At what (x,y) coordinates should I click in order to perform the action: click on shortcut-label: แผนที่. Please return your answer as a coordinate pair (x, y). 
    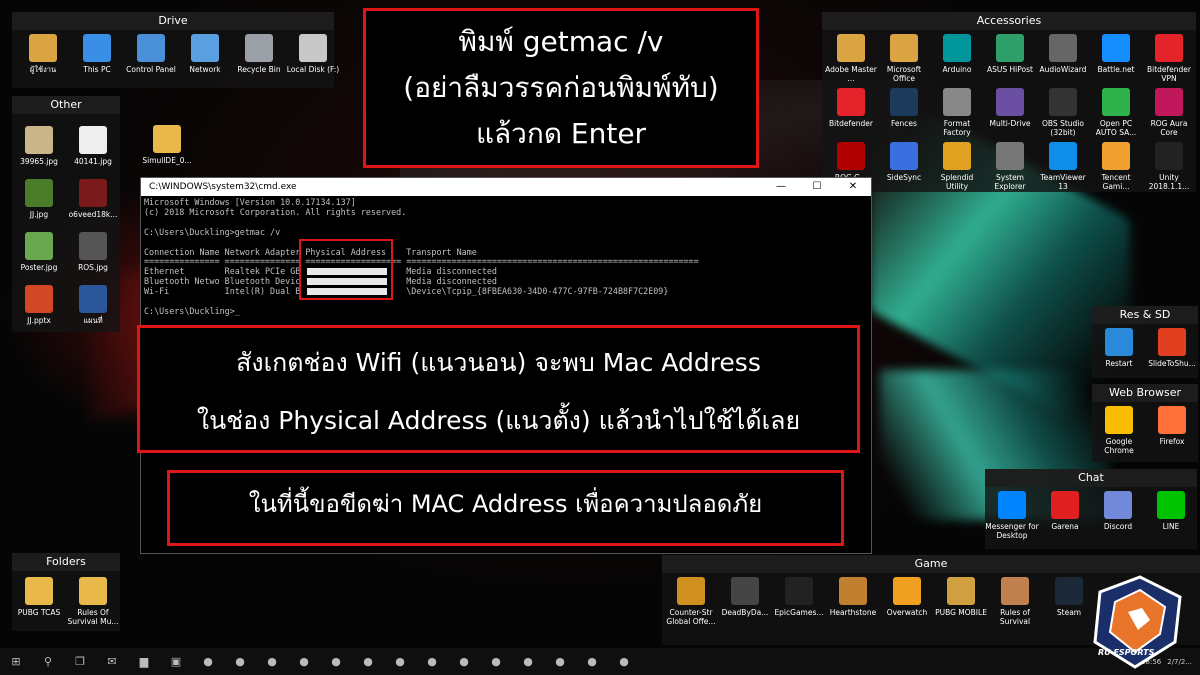
    Looking at the image, I should click on (93, 320).